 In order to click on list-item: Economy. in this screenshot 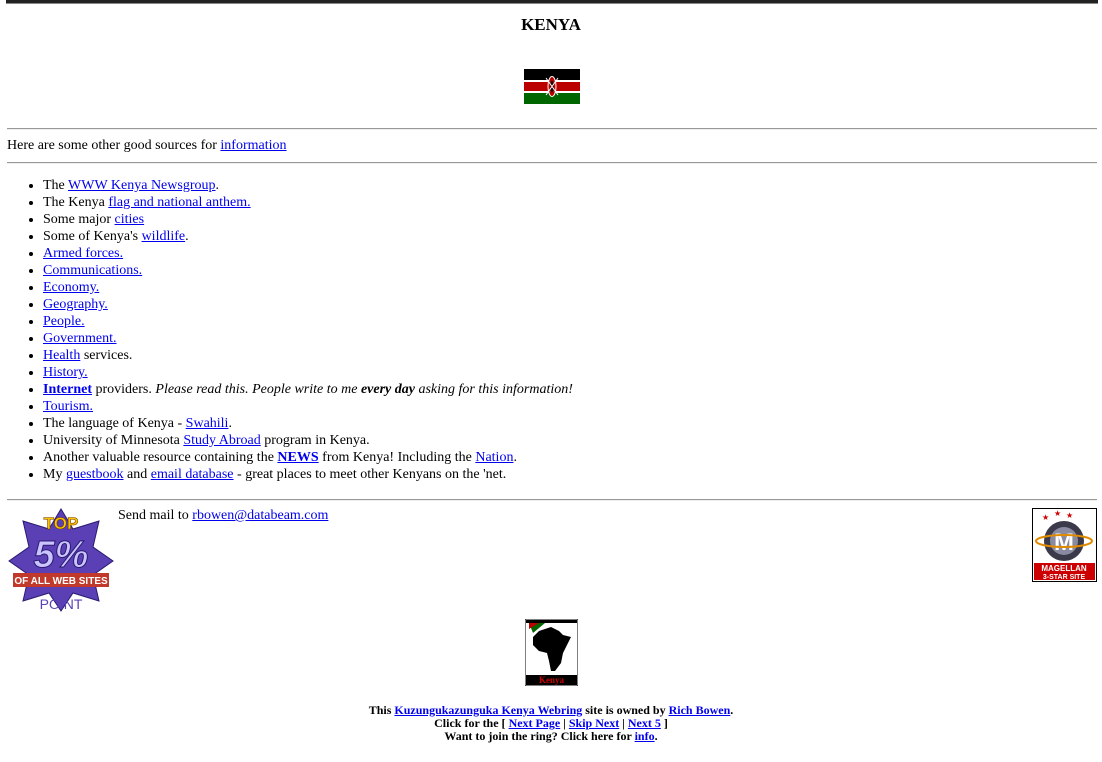, I will do `click(308, 287)`.